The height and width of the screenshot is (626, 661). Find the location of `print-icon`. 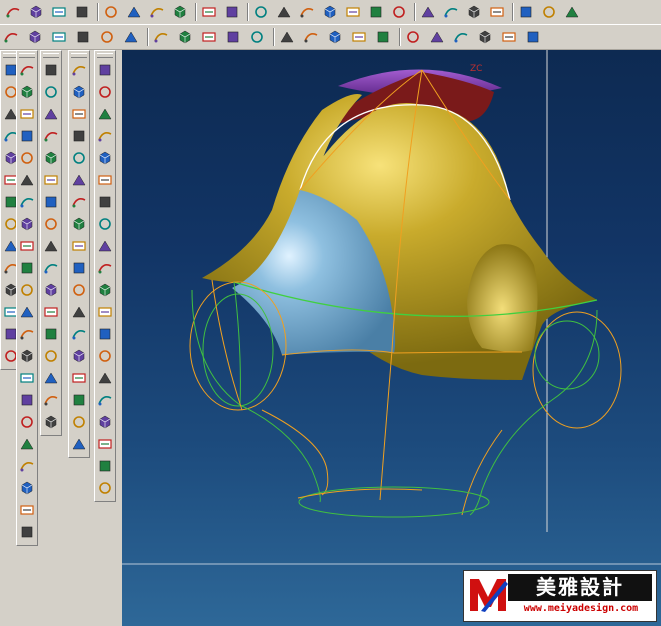

print-icon is located at coordinates (82, 12).